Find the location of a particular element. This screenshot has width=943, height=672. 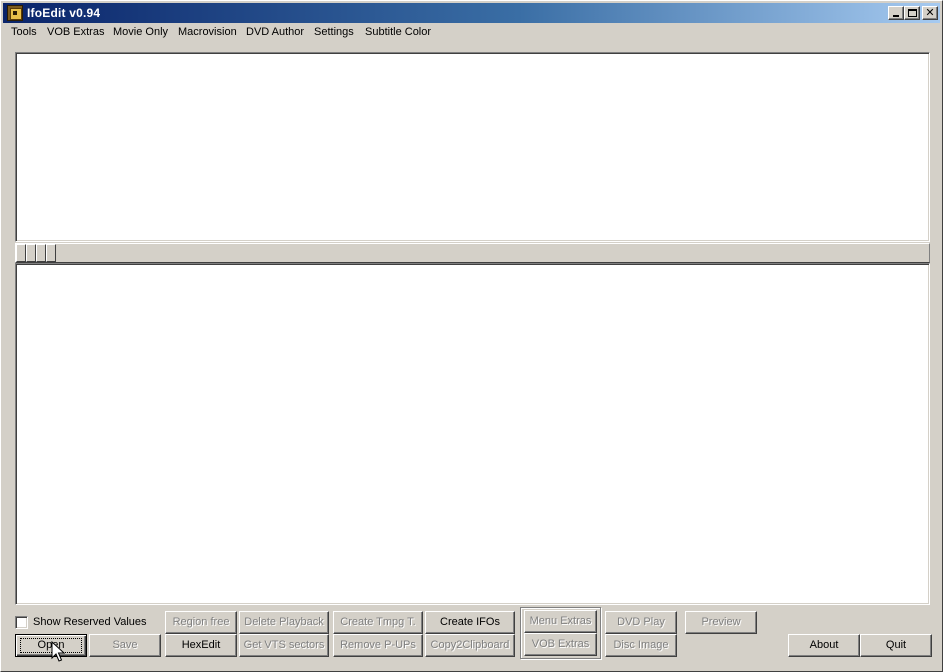

create-ifos-button: Create IFOs is located at coordinates (470, 622).